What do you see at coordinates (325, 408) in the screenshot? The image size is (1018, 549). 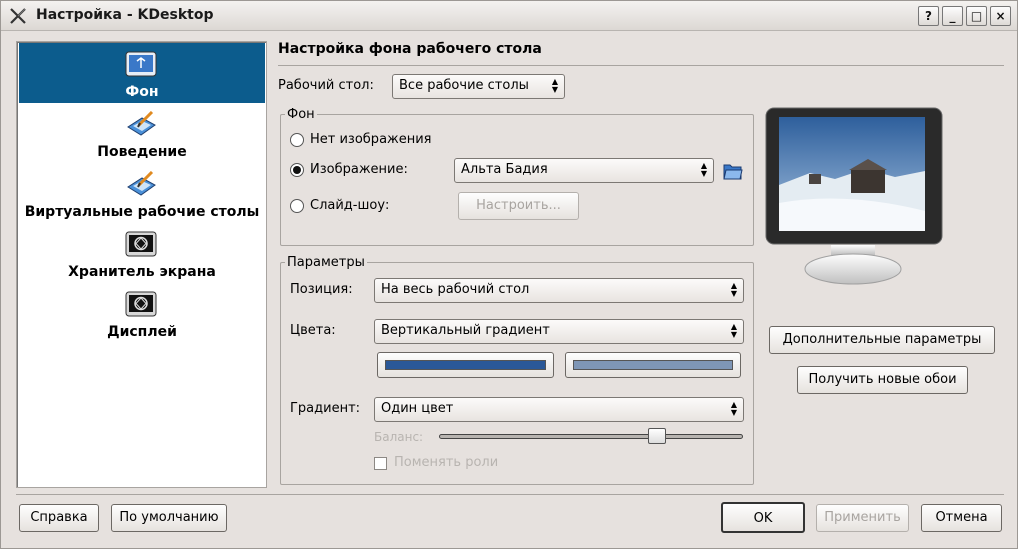 I see `gradient-label: Градиент:` at bounding box center [325, 408].